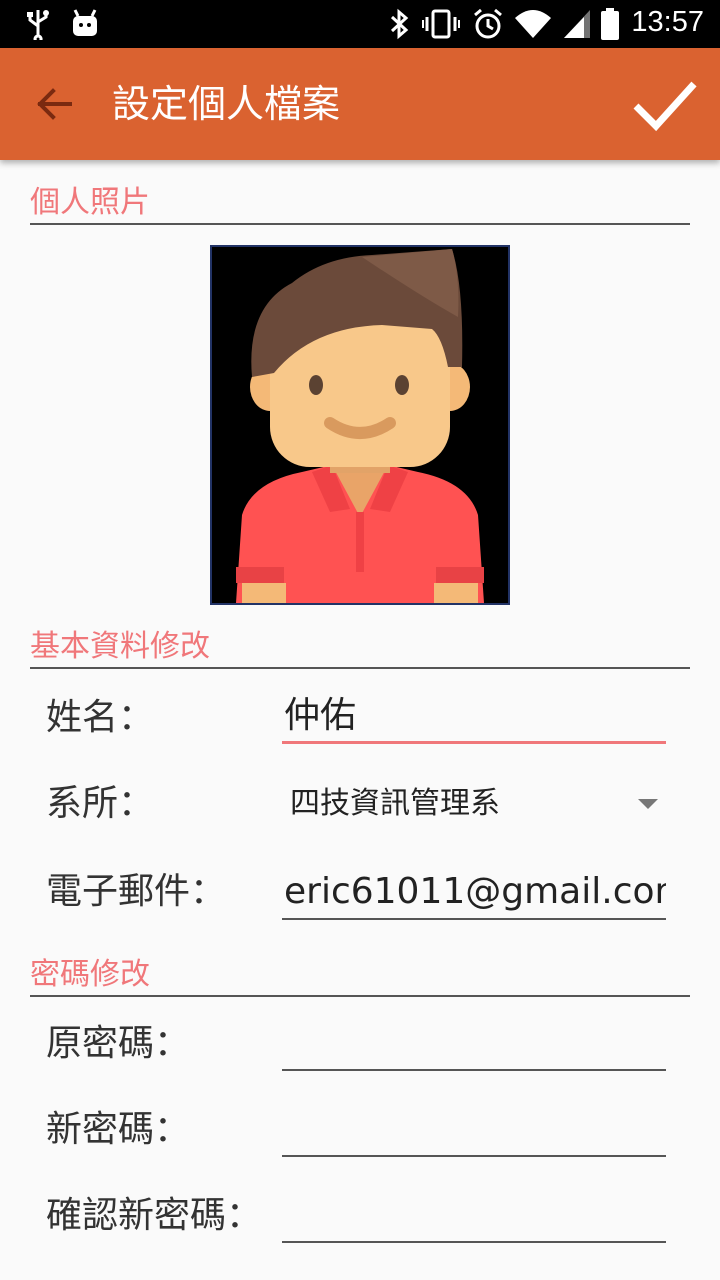 The width and height of the screenshot is (720, 1280). What do you see at coordinates (360, 24) in the screenshot?
I see `status-bar: 13:57` at bounding box center [360, 24].